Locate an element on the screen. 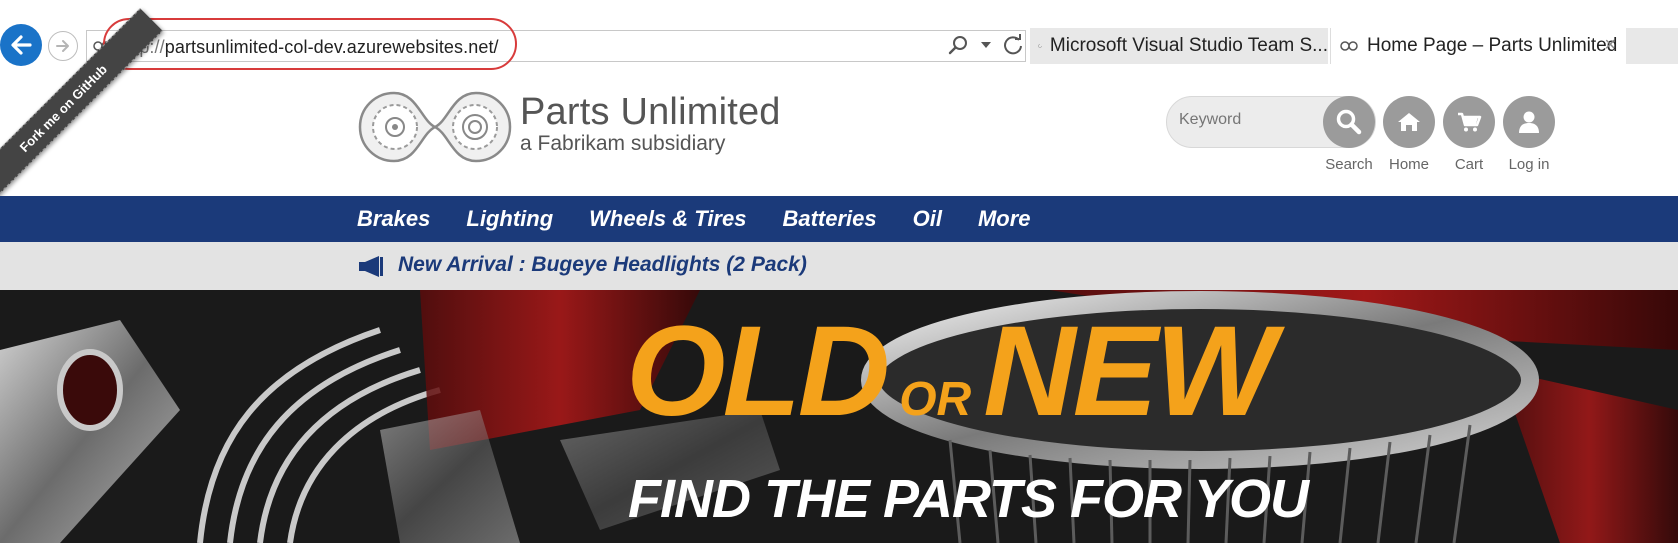 This screenshot has width=1678, height=543. hero-word-new: NEW is located at coordinates (1129, 371).